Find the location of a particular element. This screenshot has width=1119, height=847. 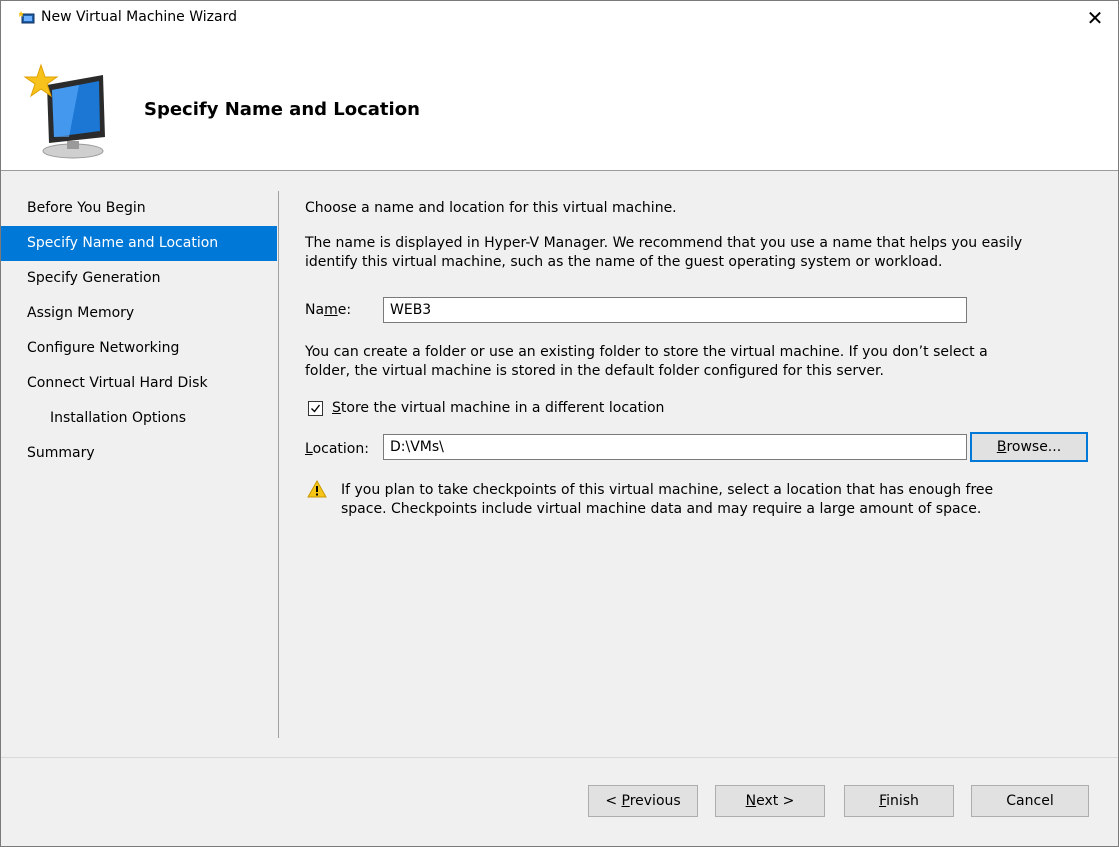

close-button: ✕ is located at coordinates (1095, 18).